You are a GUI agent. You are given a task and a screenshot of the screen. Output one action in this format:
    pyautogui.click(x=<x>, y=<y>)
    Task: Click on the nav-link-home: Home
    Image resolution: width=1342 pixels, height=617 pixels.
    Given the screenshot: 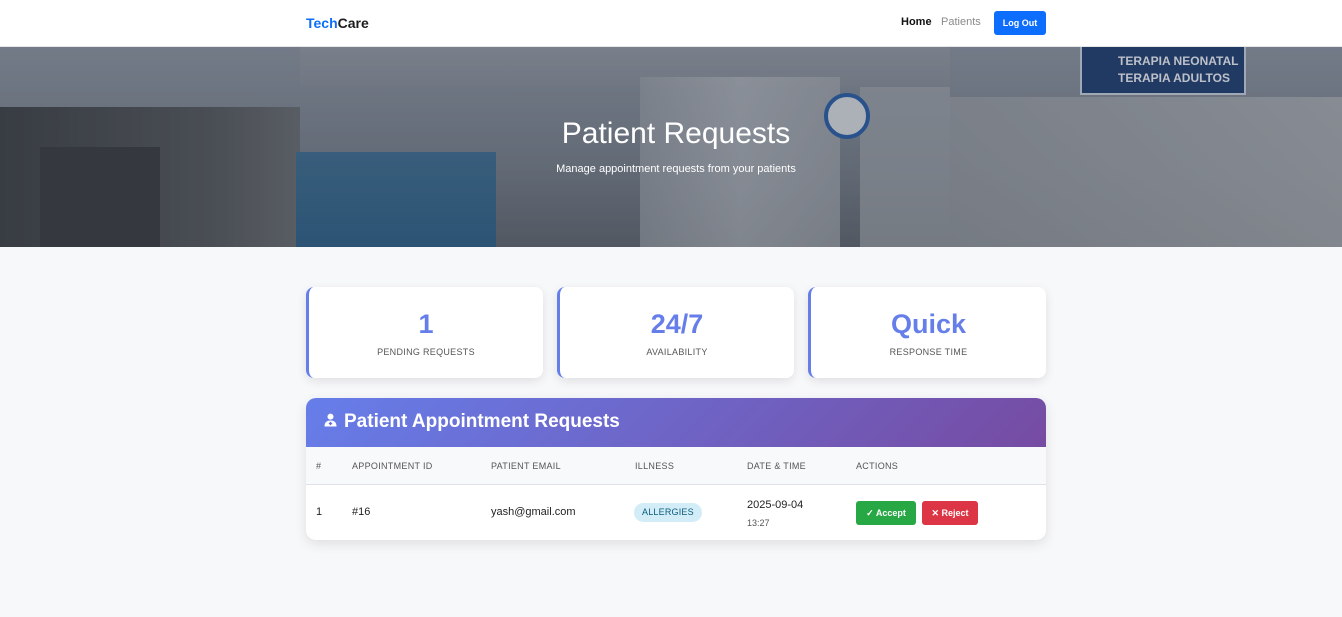 What is the action you would take?
    pyautogui.click(x=916, y=22)
    